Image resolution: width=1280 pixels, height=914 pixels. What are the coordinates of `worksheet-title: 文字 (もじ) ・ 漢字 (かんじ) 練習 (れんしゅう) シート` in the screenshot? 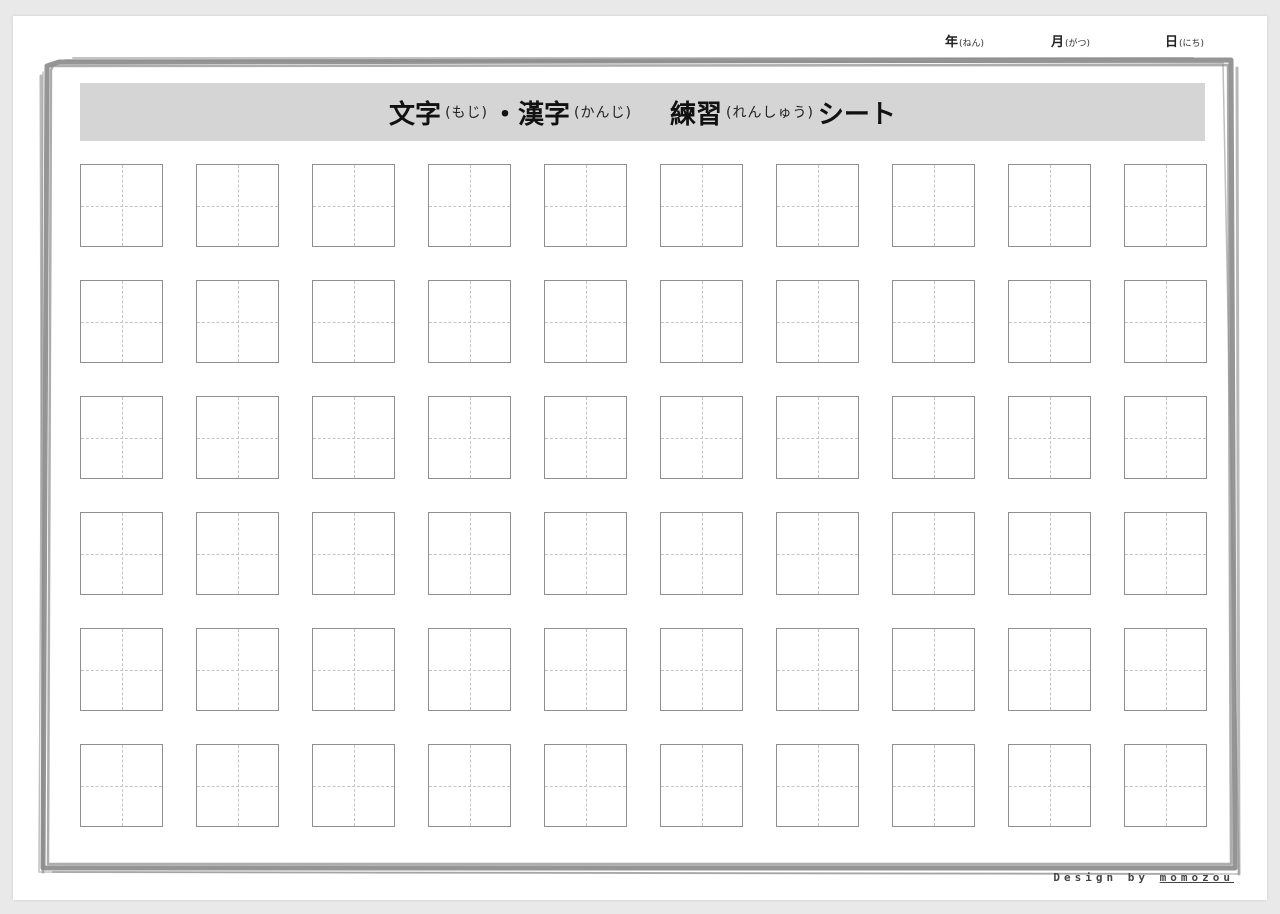 It's located at (642, 112).